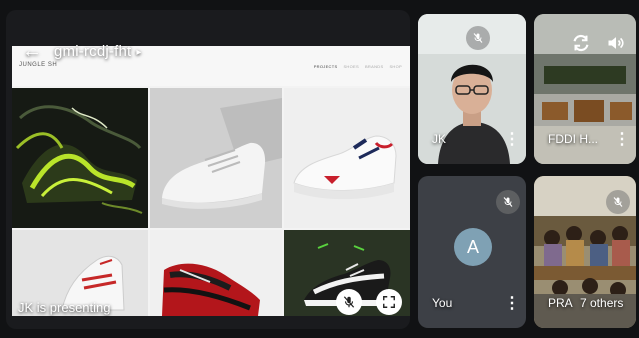  What do you see at coordinates (32, 51) in the screenshot?
I see `back-arrow-icon: ←` at bounding box center [32, 51].